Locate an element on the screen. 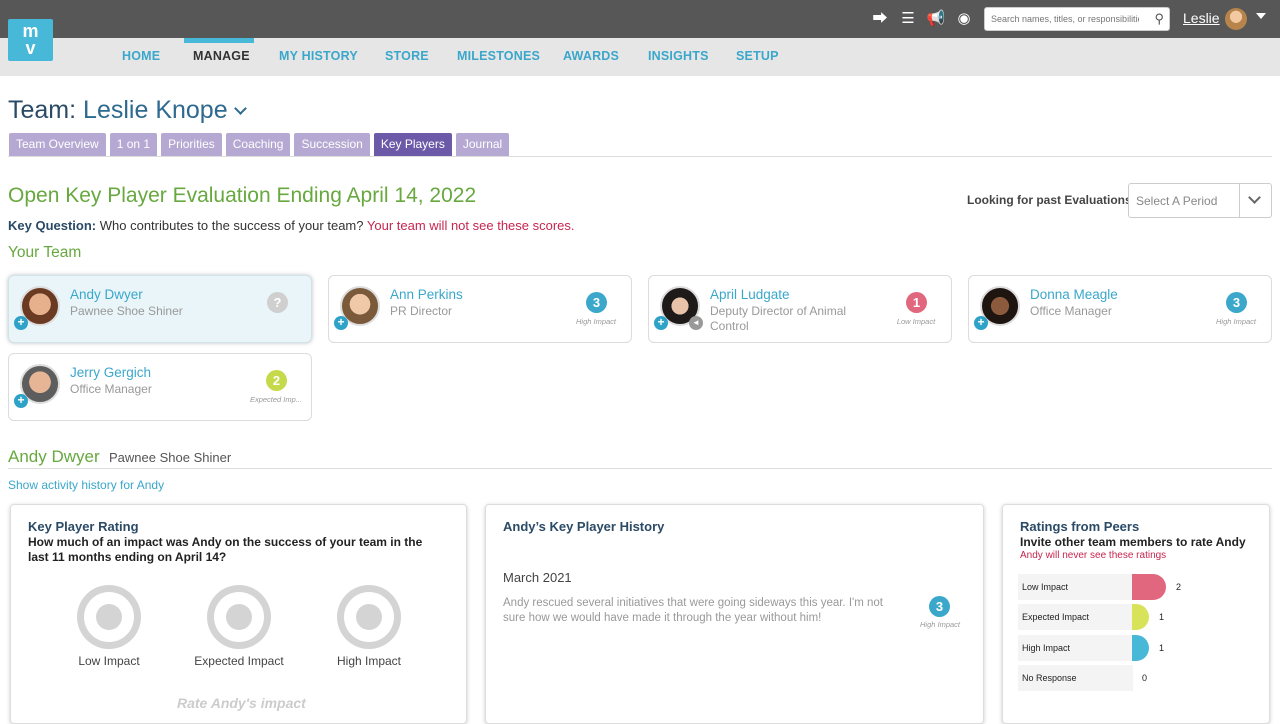 The image size is (1280, 724). app-logo: mv is located at coordinates (30, 40).